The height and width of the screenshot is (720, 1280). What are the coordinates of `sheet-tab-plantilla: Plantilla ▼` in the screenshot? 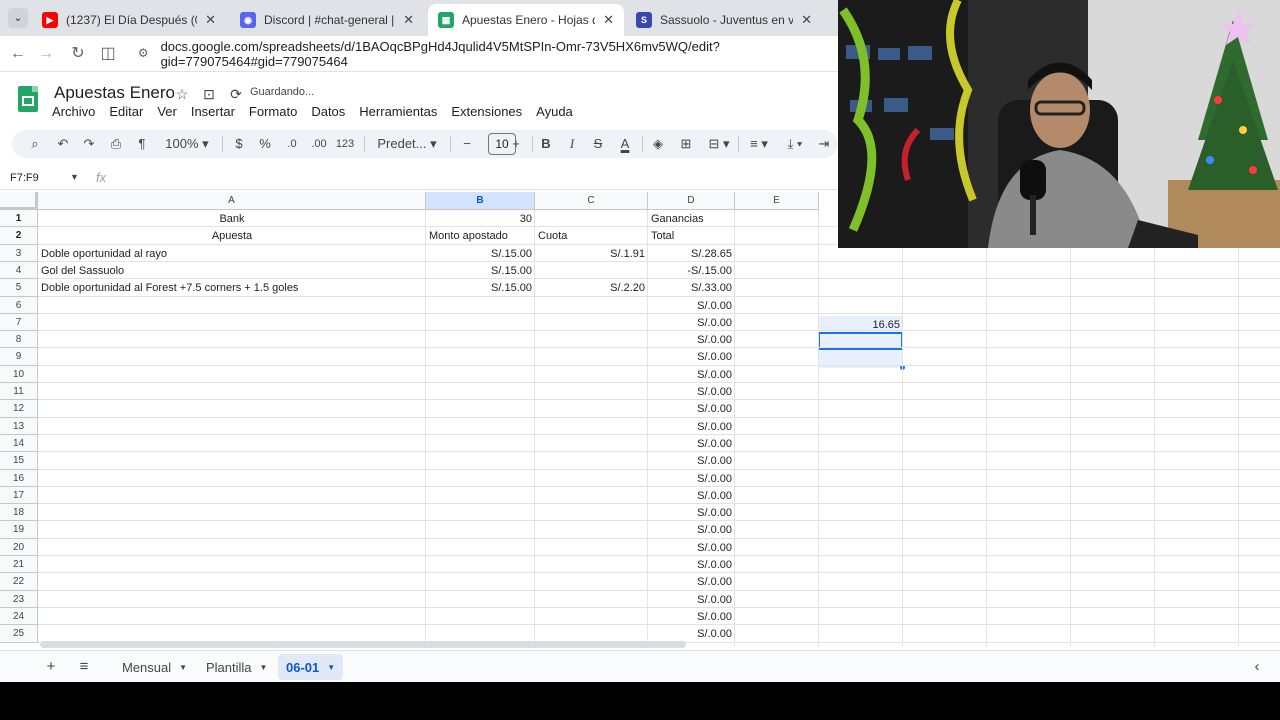 It's located at (236, 667).